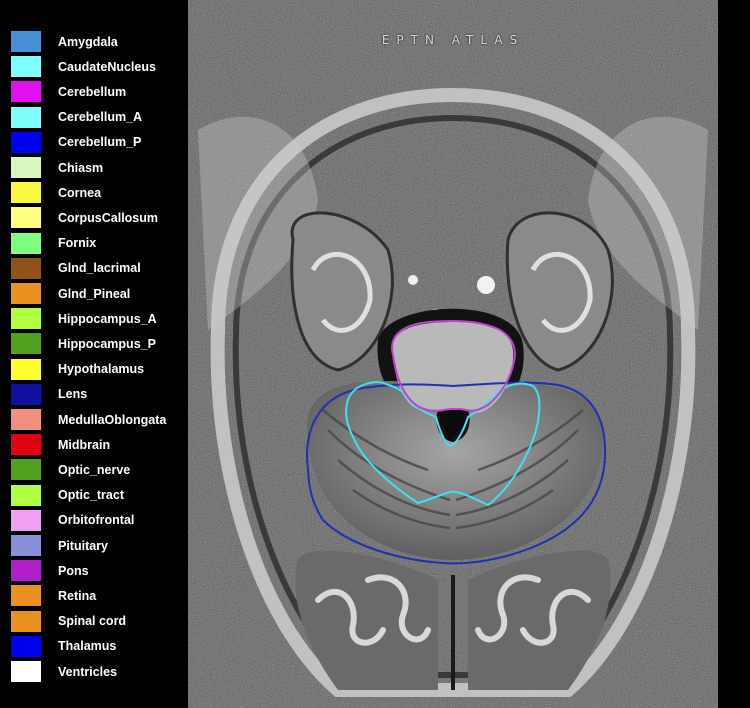 Image resolution: width=750 pixels, height=708 pixels. Describe the element at coordinates (57, 167) in the screenshot. I see `legend-item: Chiasm` at that location.